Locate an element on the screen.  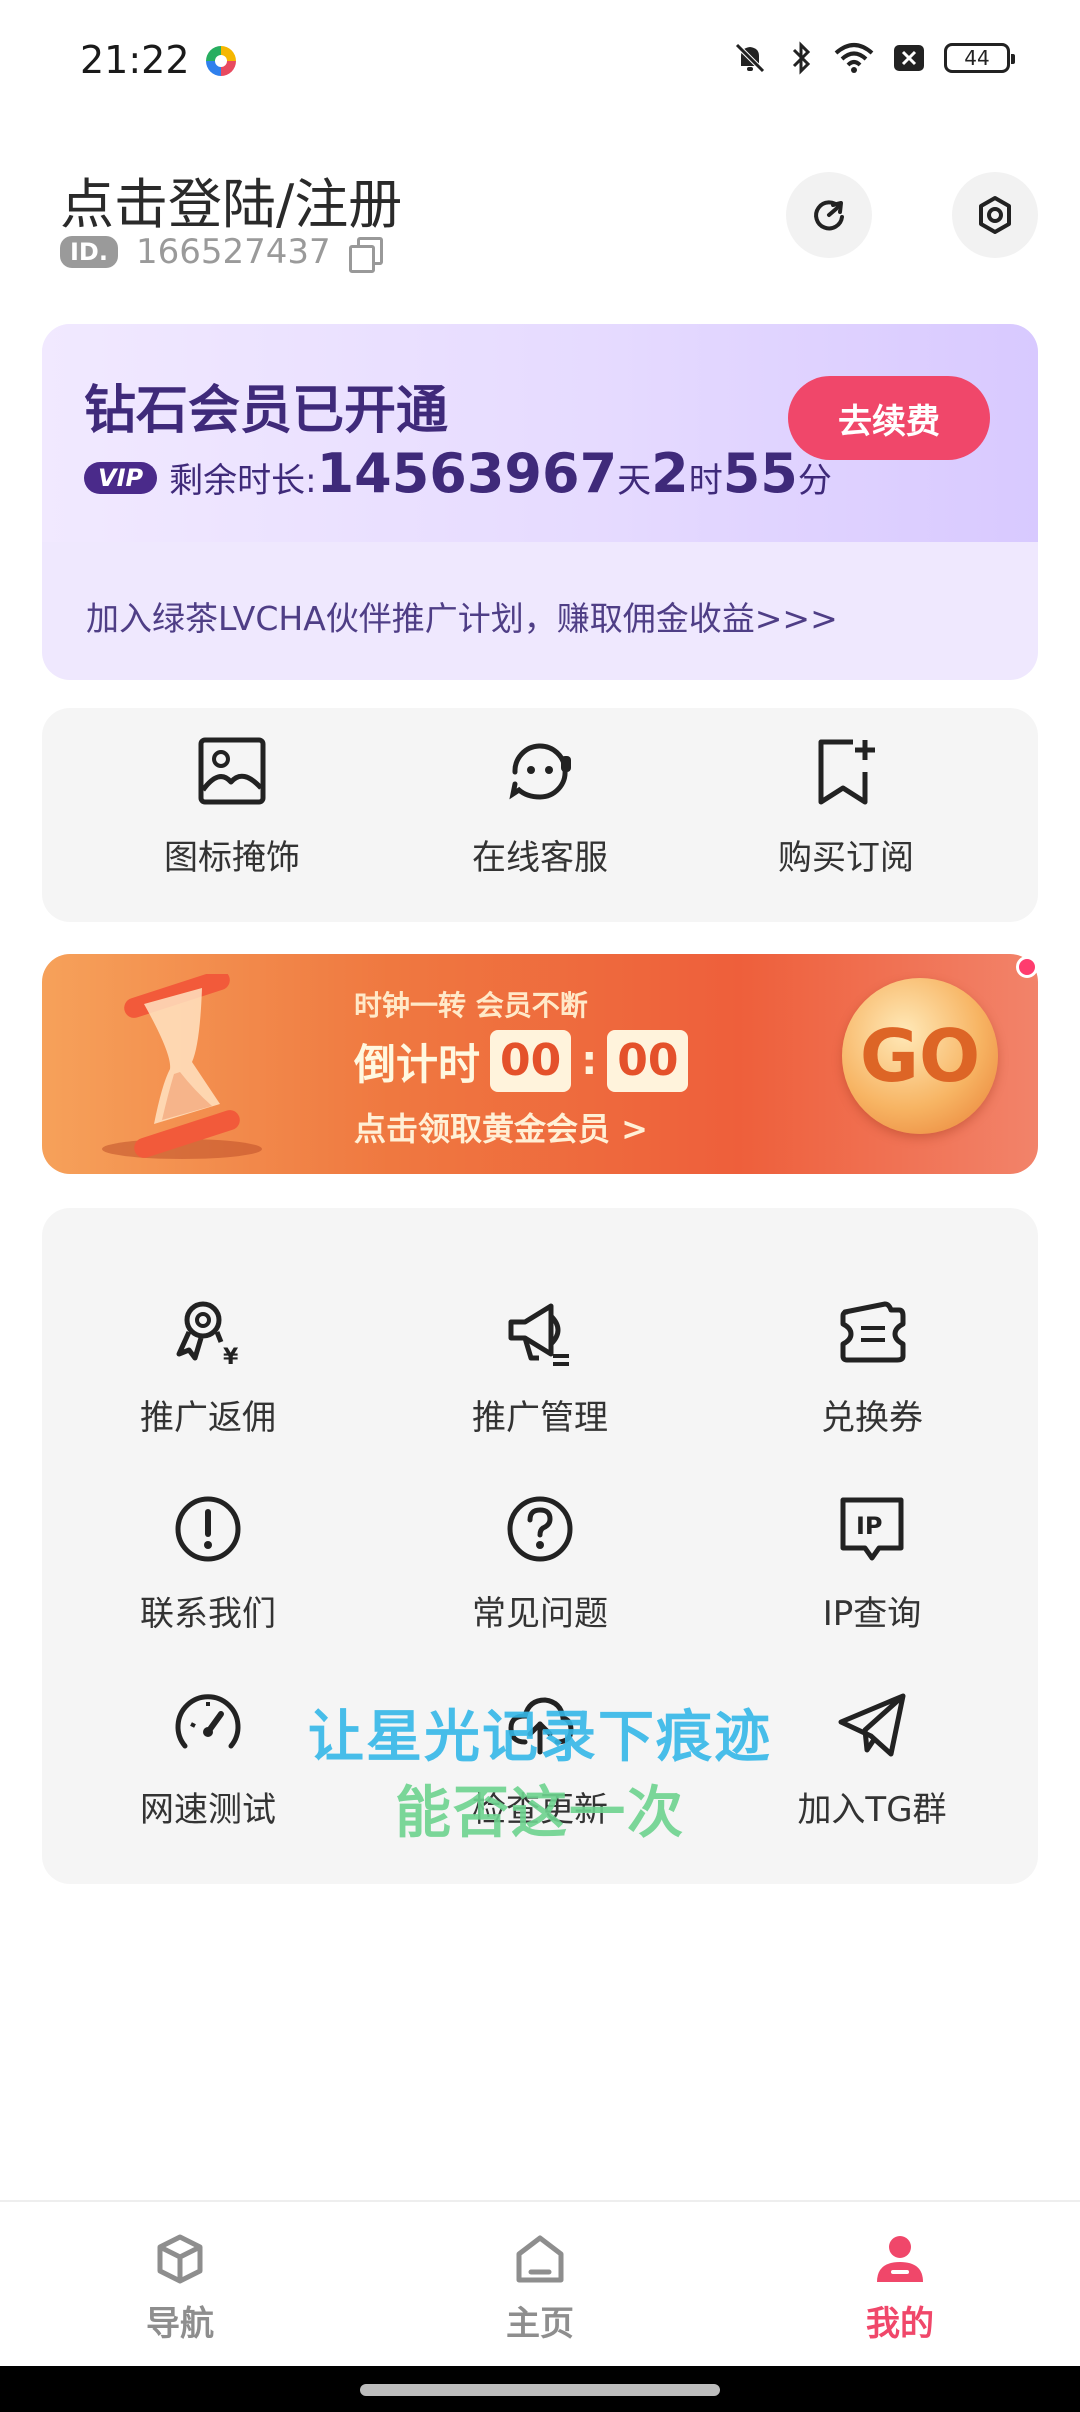
refresh-icon is located at coordinates (829, 215).